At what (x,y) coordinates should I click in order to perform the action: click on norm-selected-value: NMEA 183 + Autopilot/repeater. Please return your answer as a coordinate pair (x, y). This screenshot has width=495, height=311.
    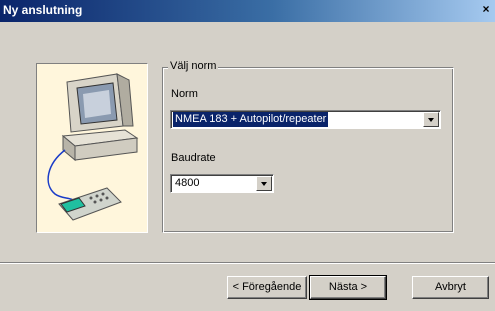
    Looking at the image, I should click on (251, 119).